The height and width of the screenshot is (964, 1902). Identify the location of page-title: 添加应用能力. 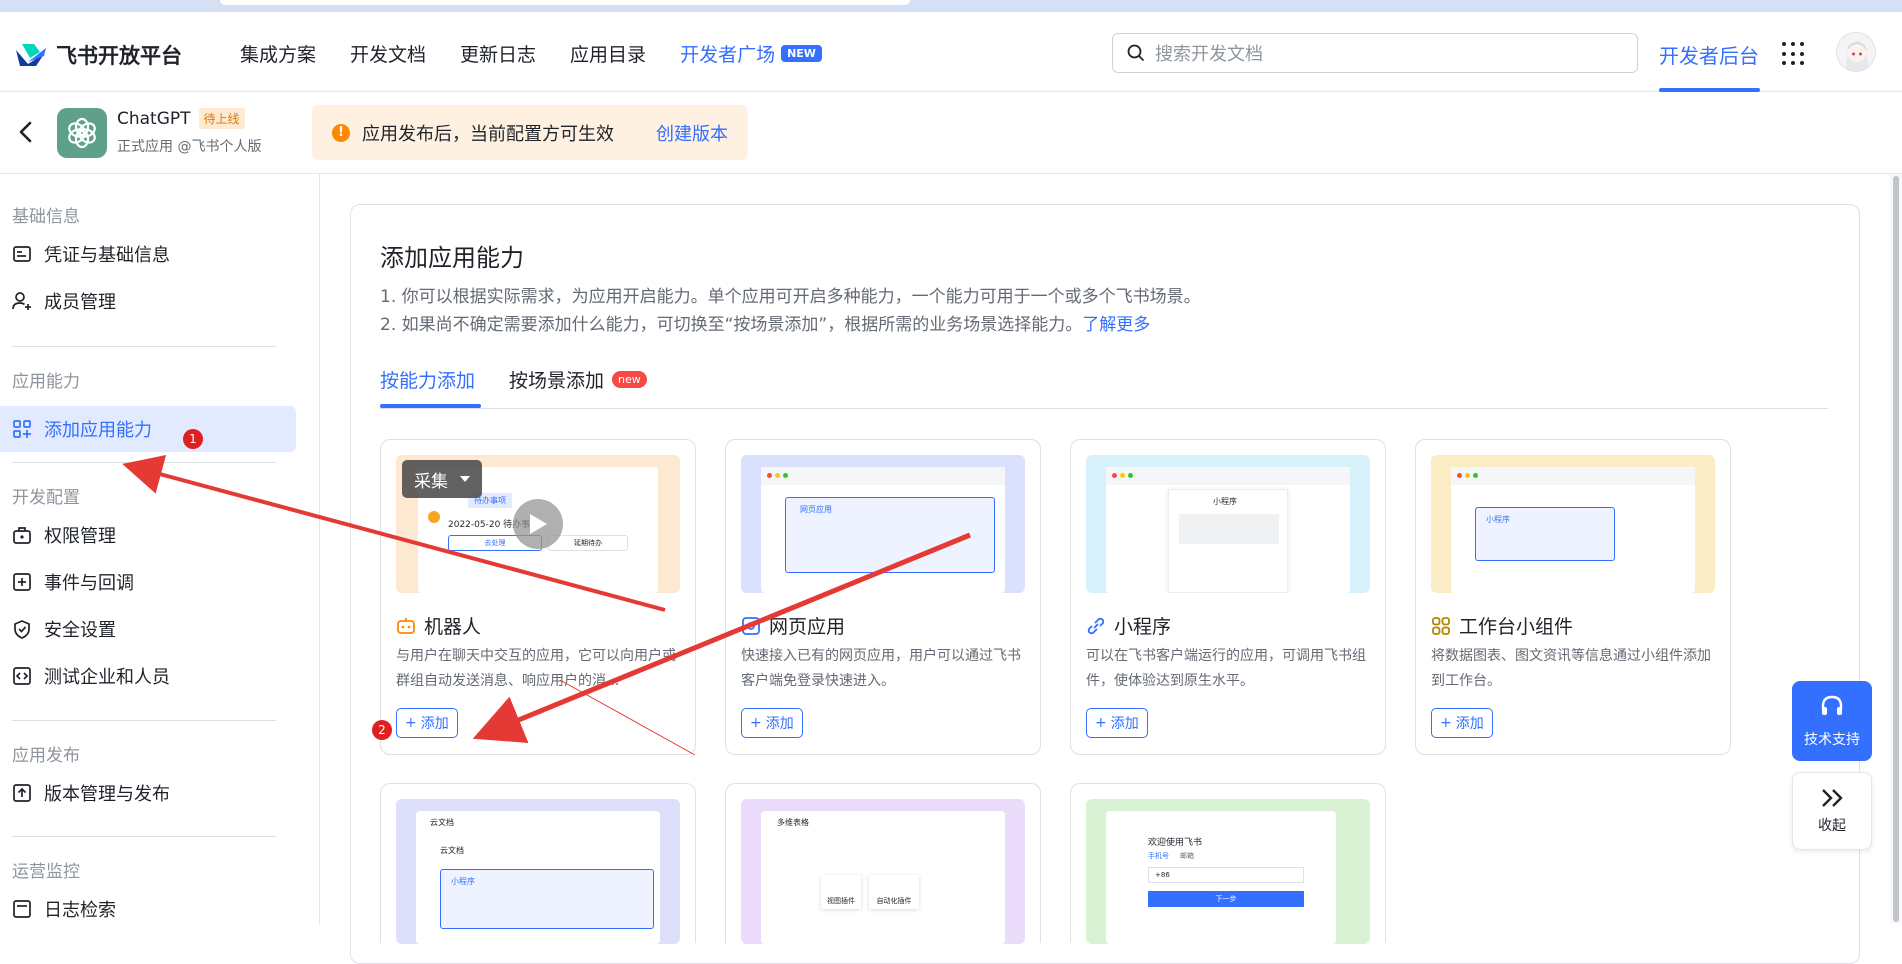
(452, 258).